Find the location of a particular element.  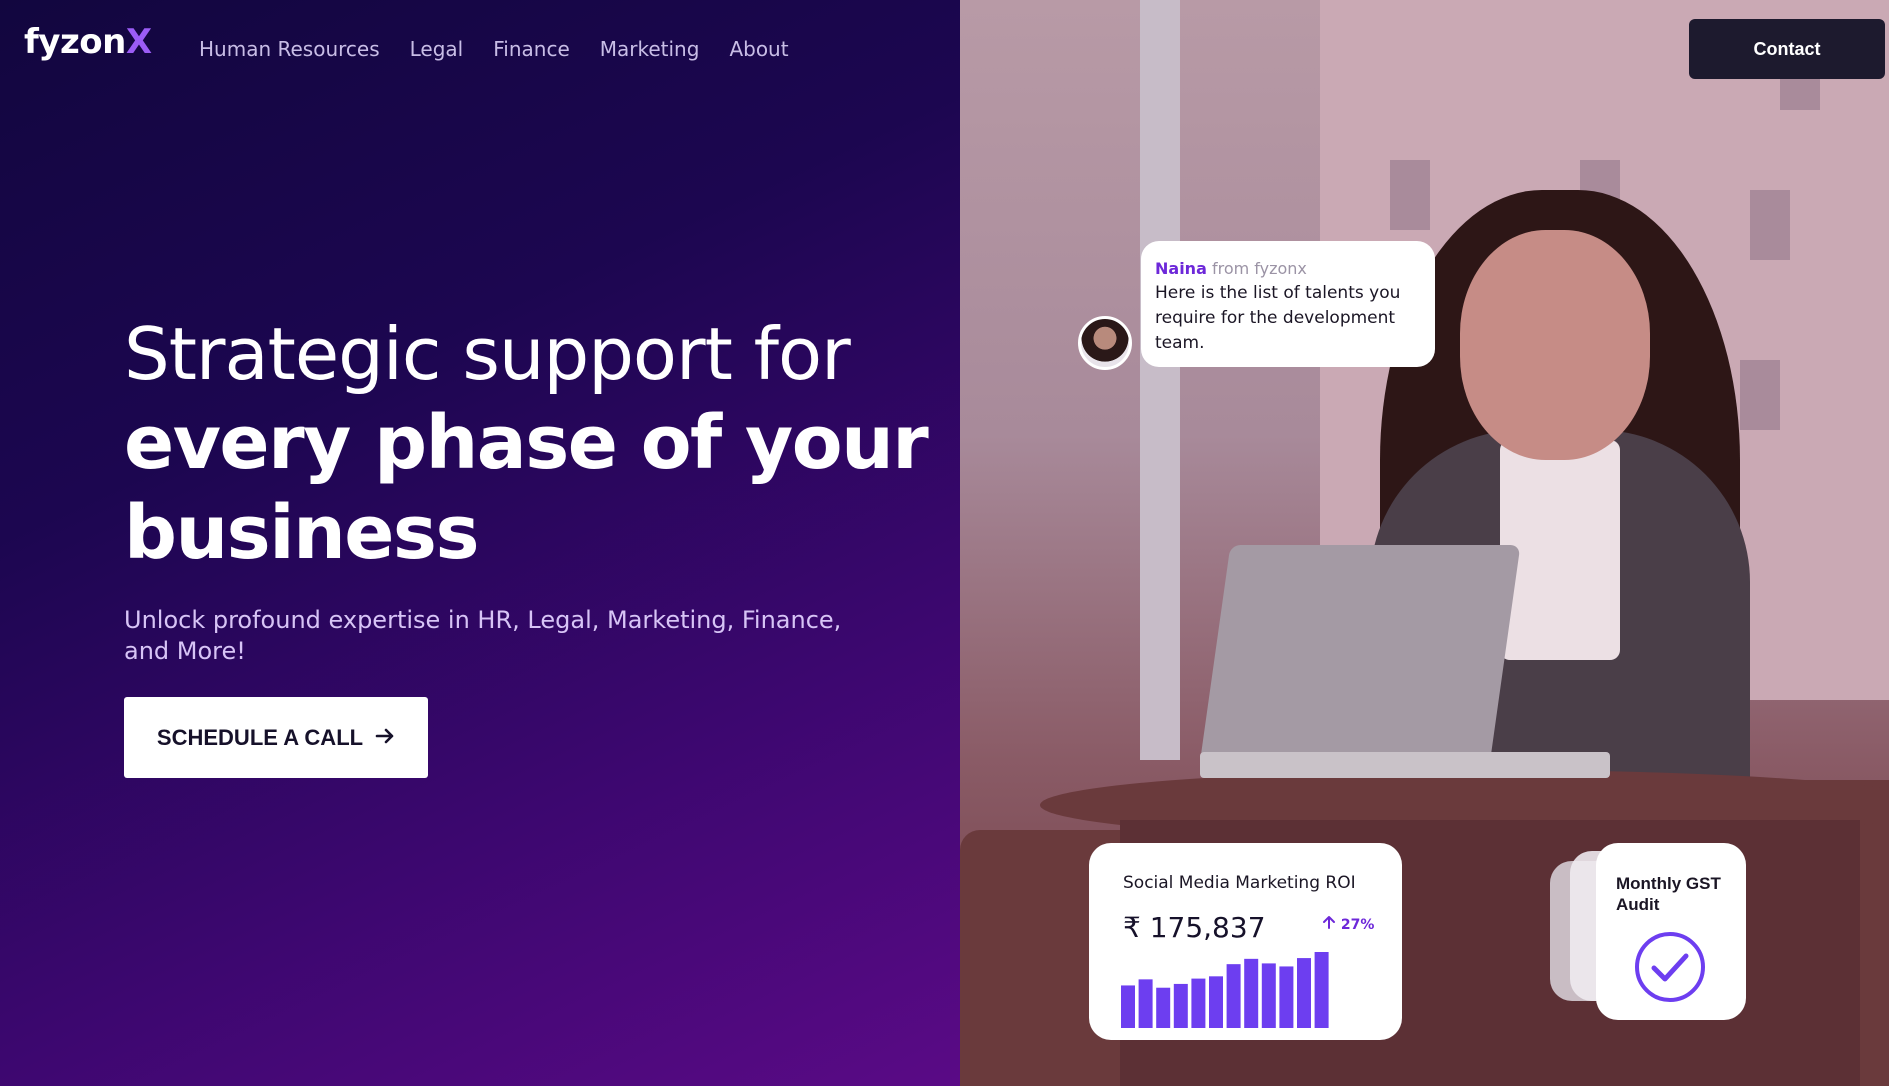

hero-heading-line1: Strategic support for is located at coordinates (487, 354).